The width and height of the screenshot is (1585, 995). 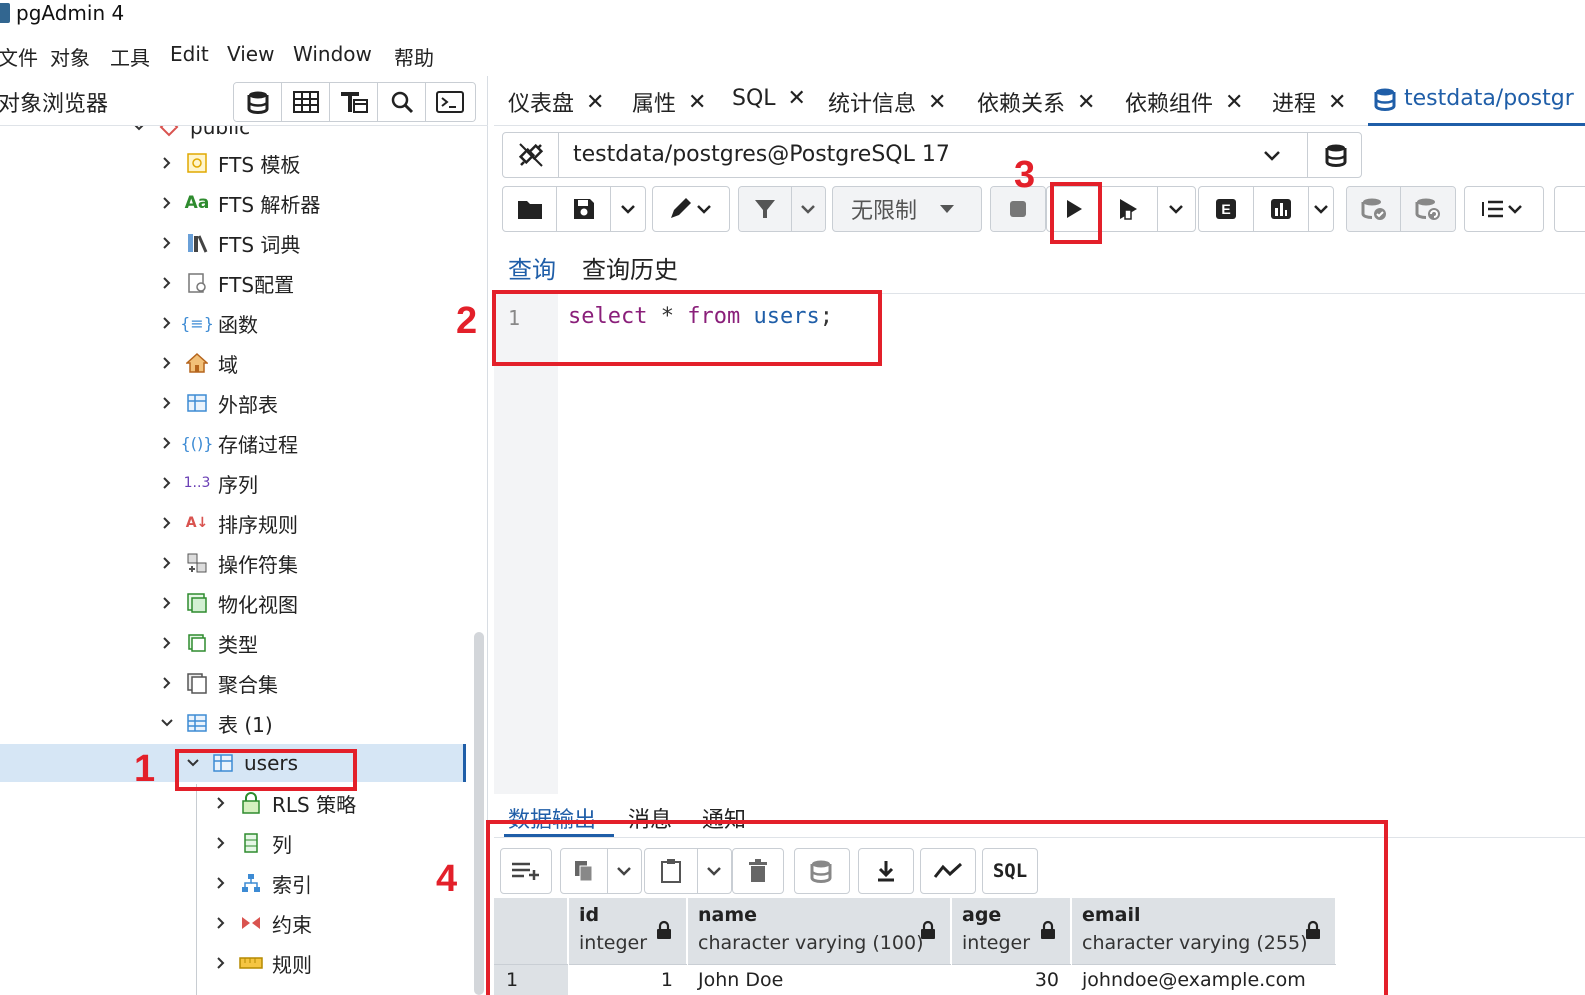 What do you see at coordinates (532, 267) in the screenshot?
I see `tab-query: 查询` at bounding box center [532, 267].